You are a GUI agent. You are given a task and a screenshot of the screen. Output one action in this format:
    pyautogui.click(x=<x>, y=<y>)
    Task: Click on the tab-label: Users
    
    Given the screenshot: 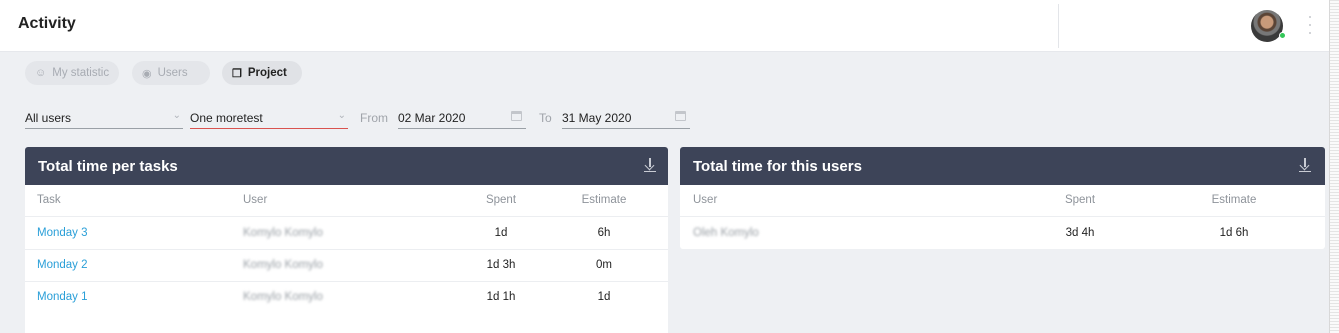 What is the action you would take?
    pyautogui.click(x=172, y=73)
    